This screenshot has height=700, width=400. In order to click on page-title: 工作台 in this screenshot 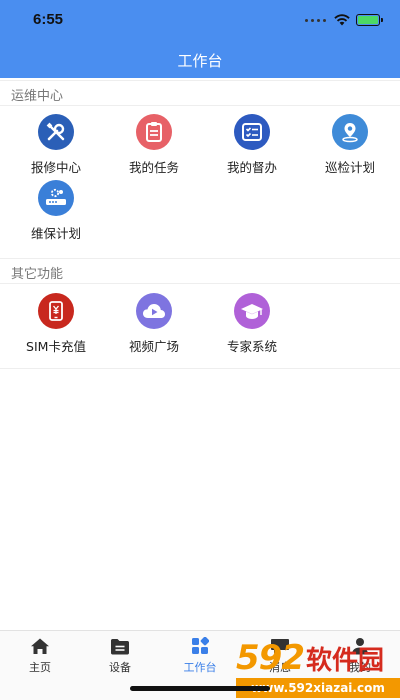, I will do `click(200, 61)`.